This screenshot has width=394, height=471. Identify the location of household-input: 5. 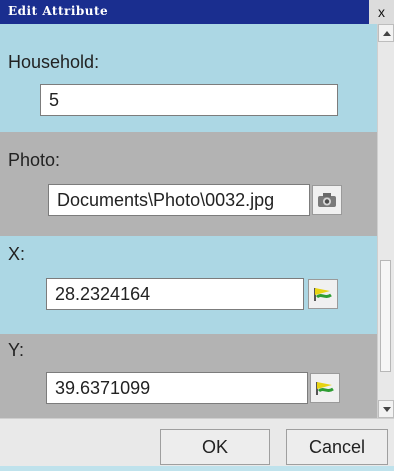
(189, 100).